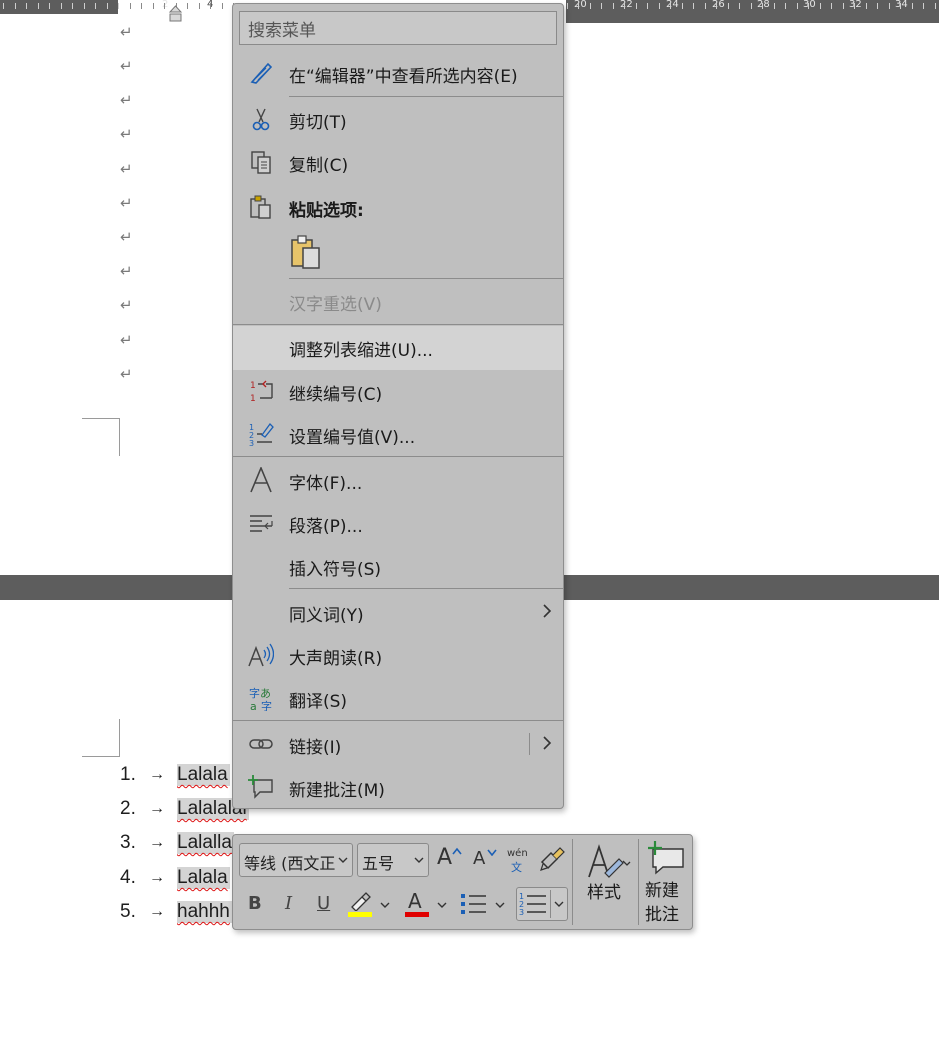 The height and width of the screenshot is (1041, 939). I want to click on list-number: 2., so click(128, 808).